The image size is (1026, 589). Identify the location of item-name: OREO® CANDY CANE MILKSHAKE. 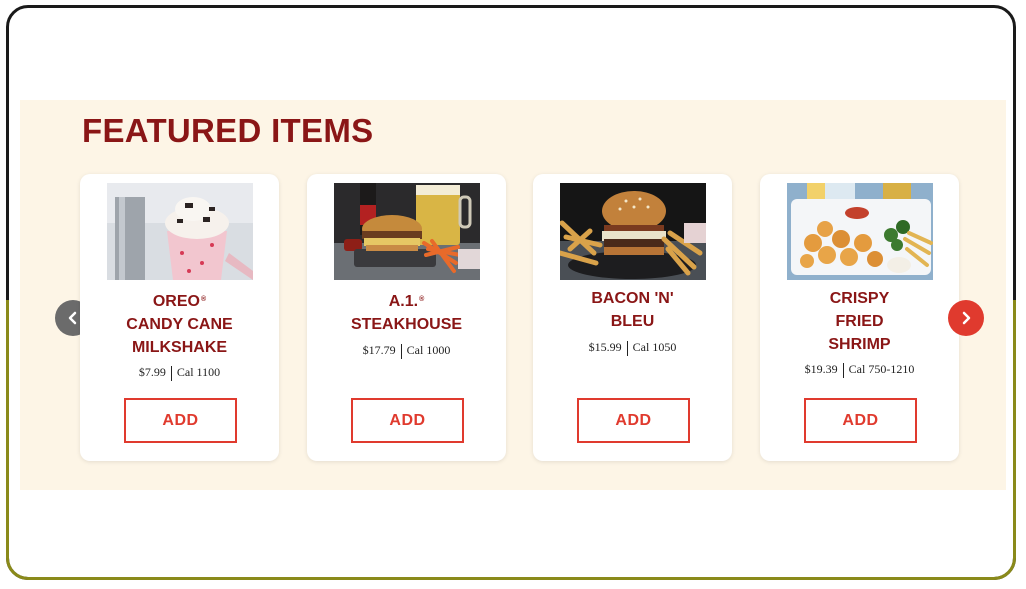
(179, 324).